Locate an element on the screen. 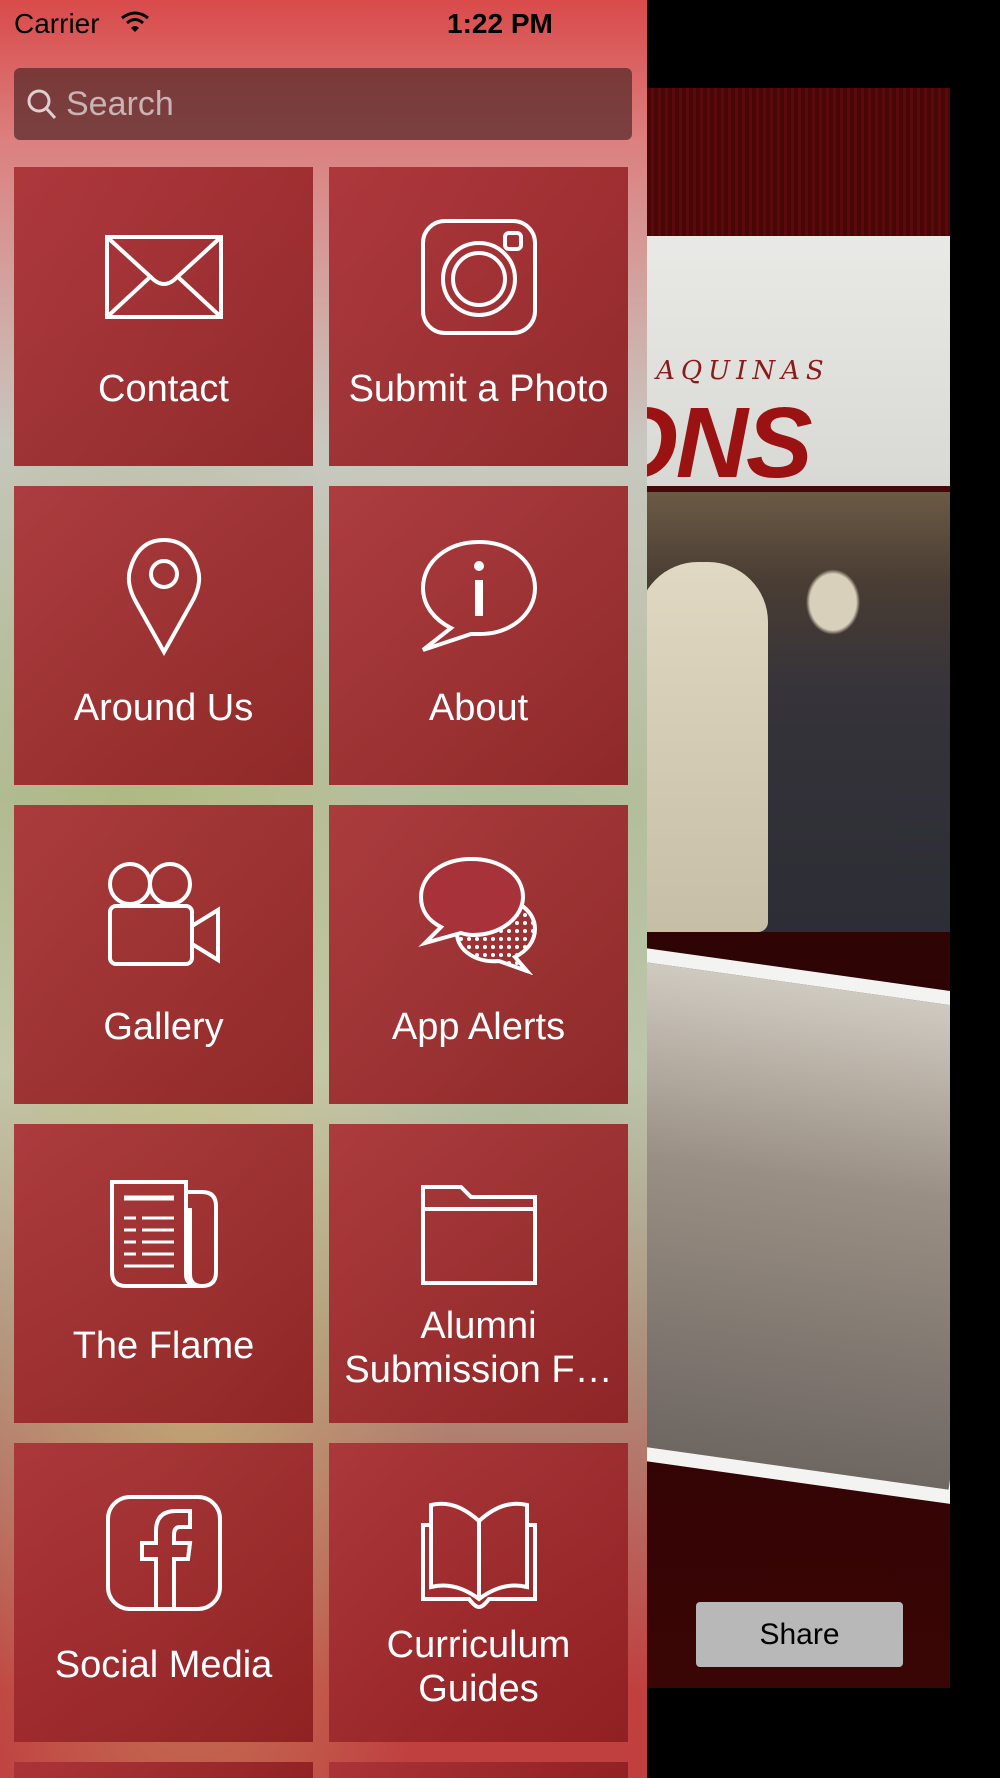 This screenshot has width=1000, height=1778. tile-label: Curriculum Guides is located at coordinates (478, 1667).